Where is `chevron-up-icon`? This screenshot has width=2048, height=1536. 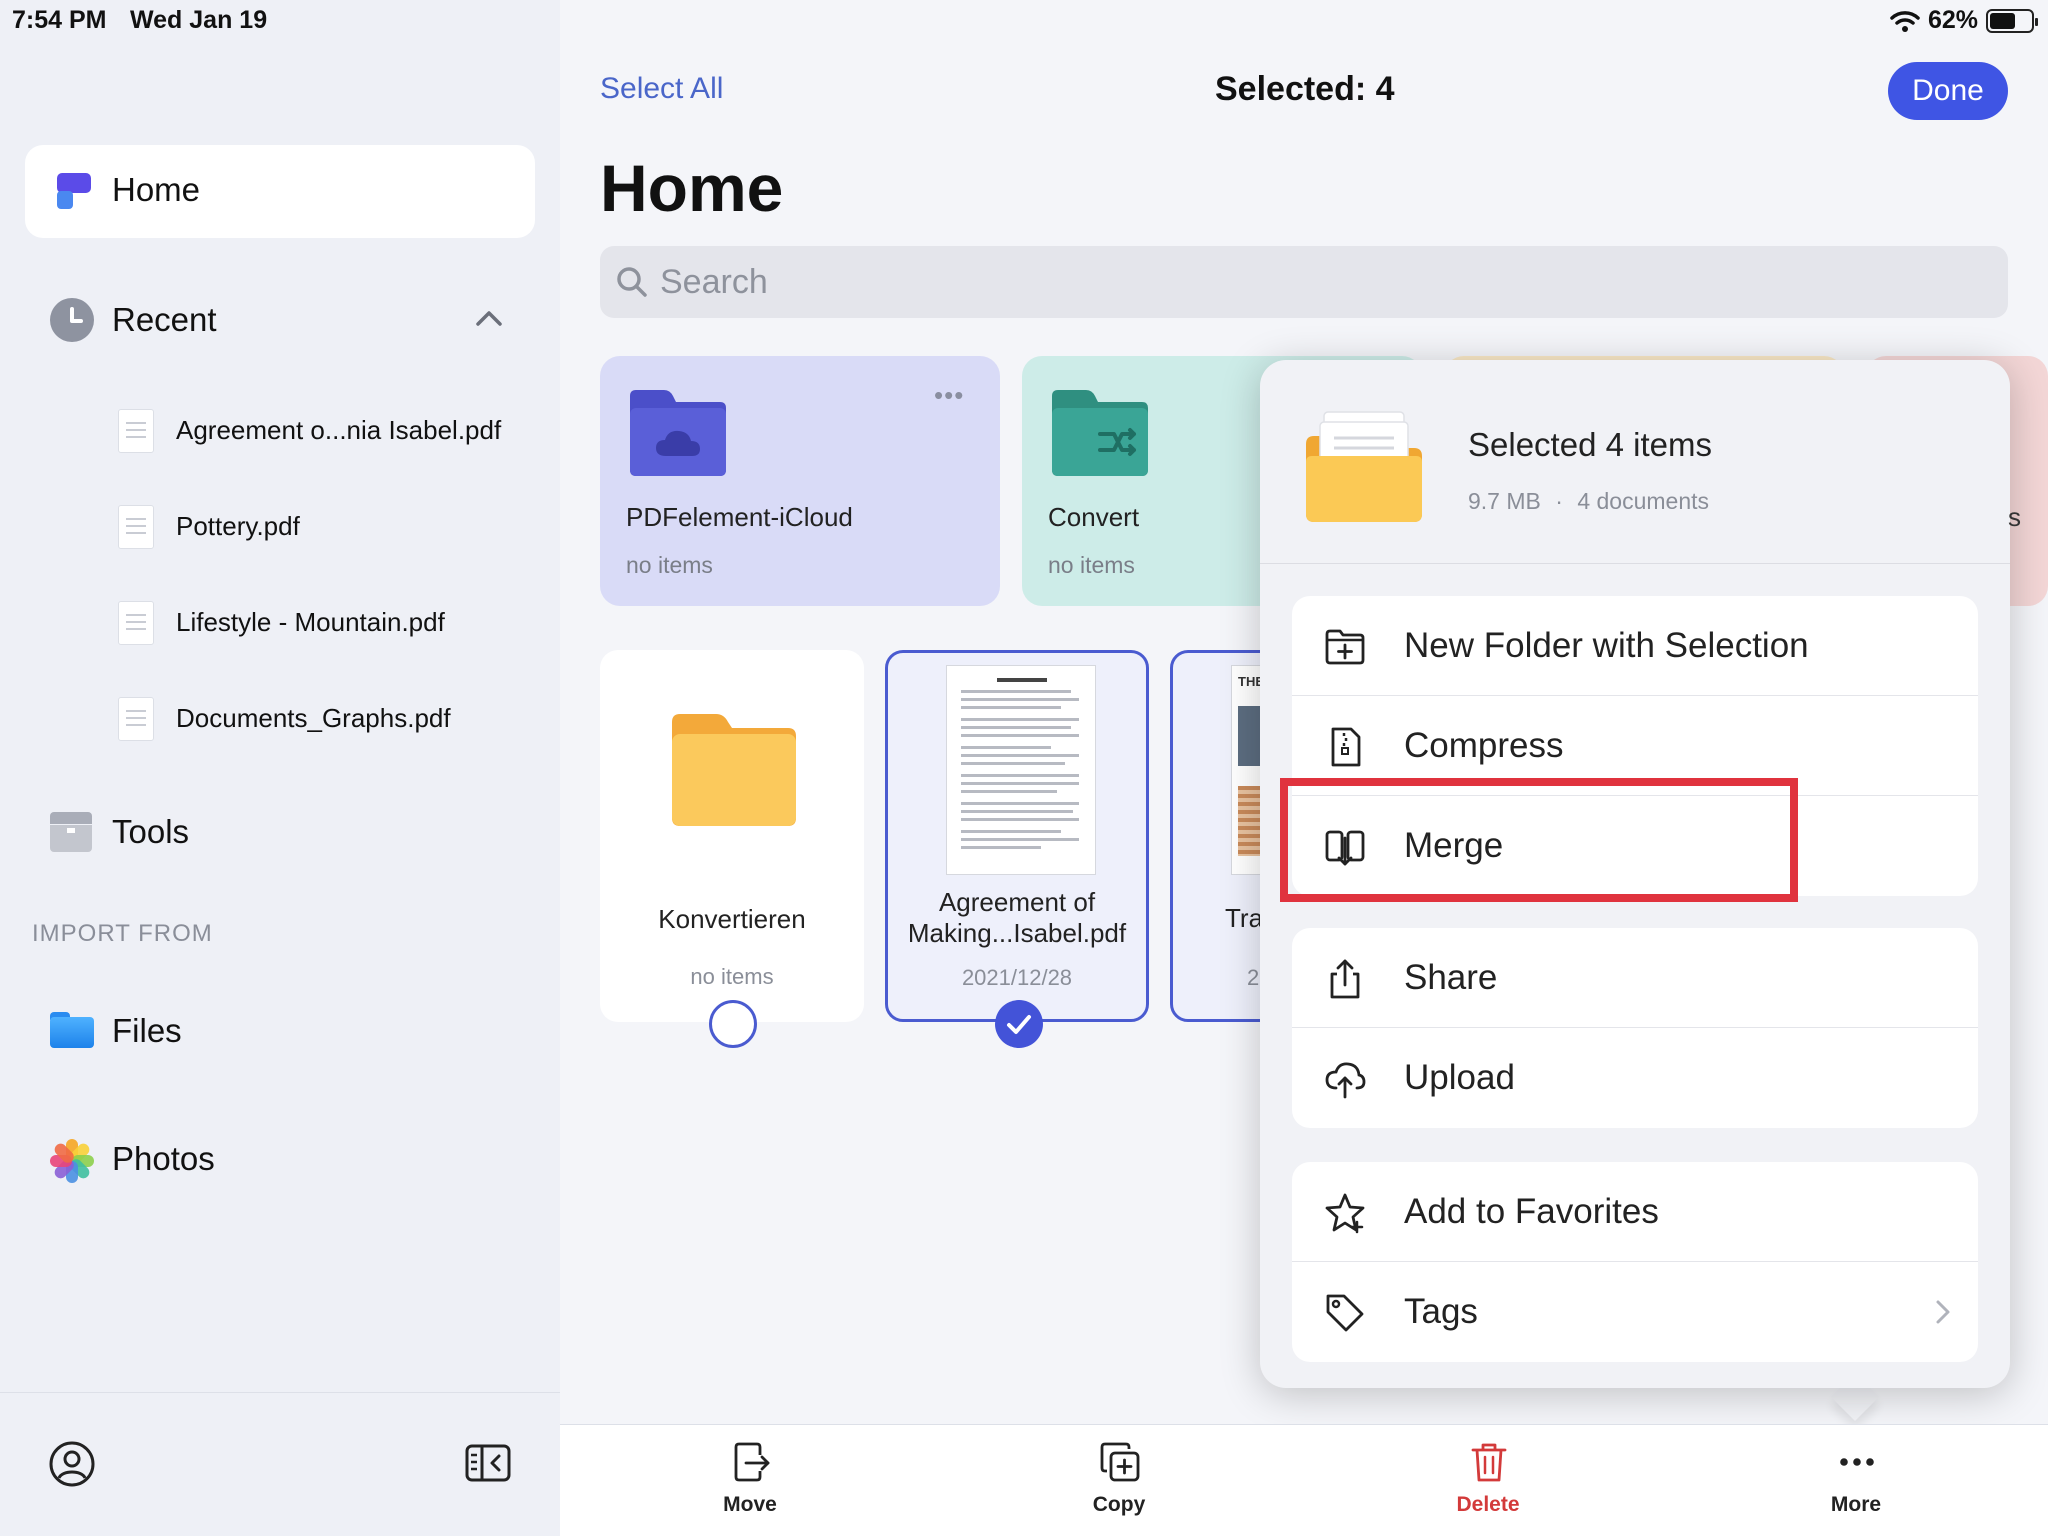 chevron-up-icon is located at coordinates (489, 318).